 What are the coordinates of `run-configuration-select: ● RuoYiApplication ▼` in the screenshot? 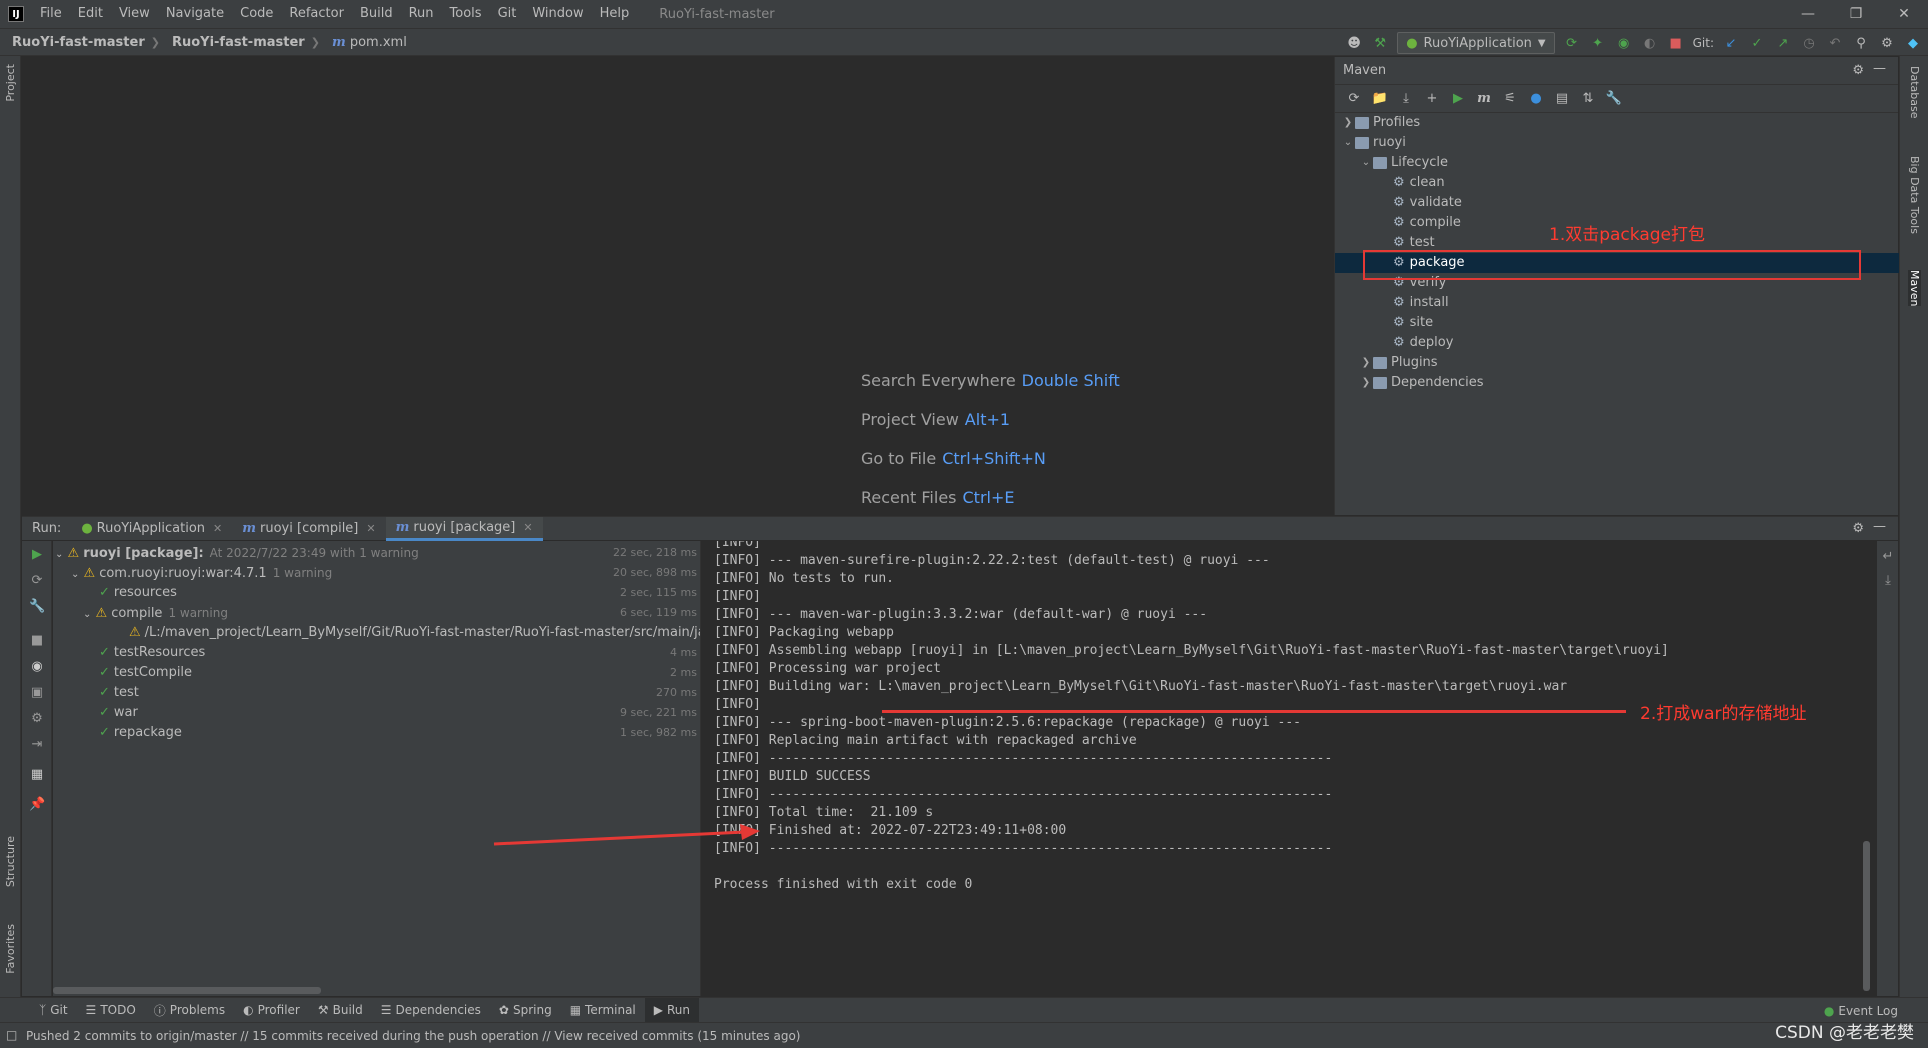 It's located at (1476, 43).